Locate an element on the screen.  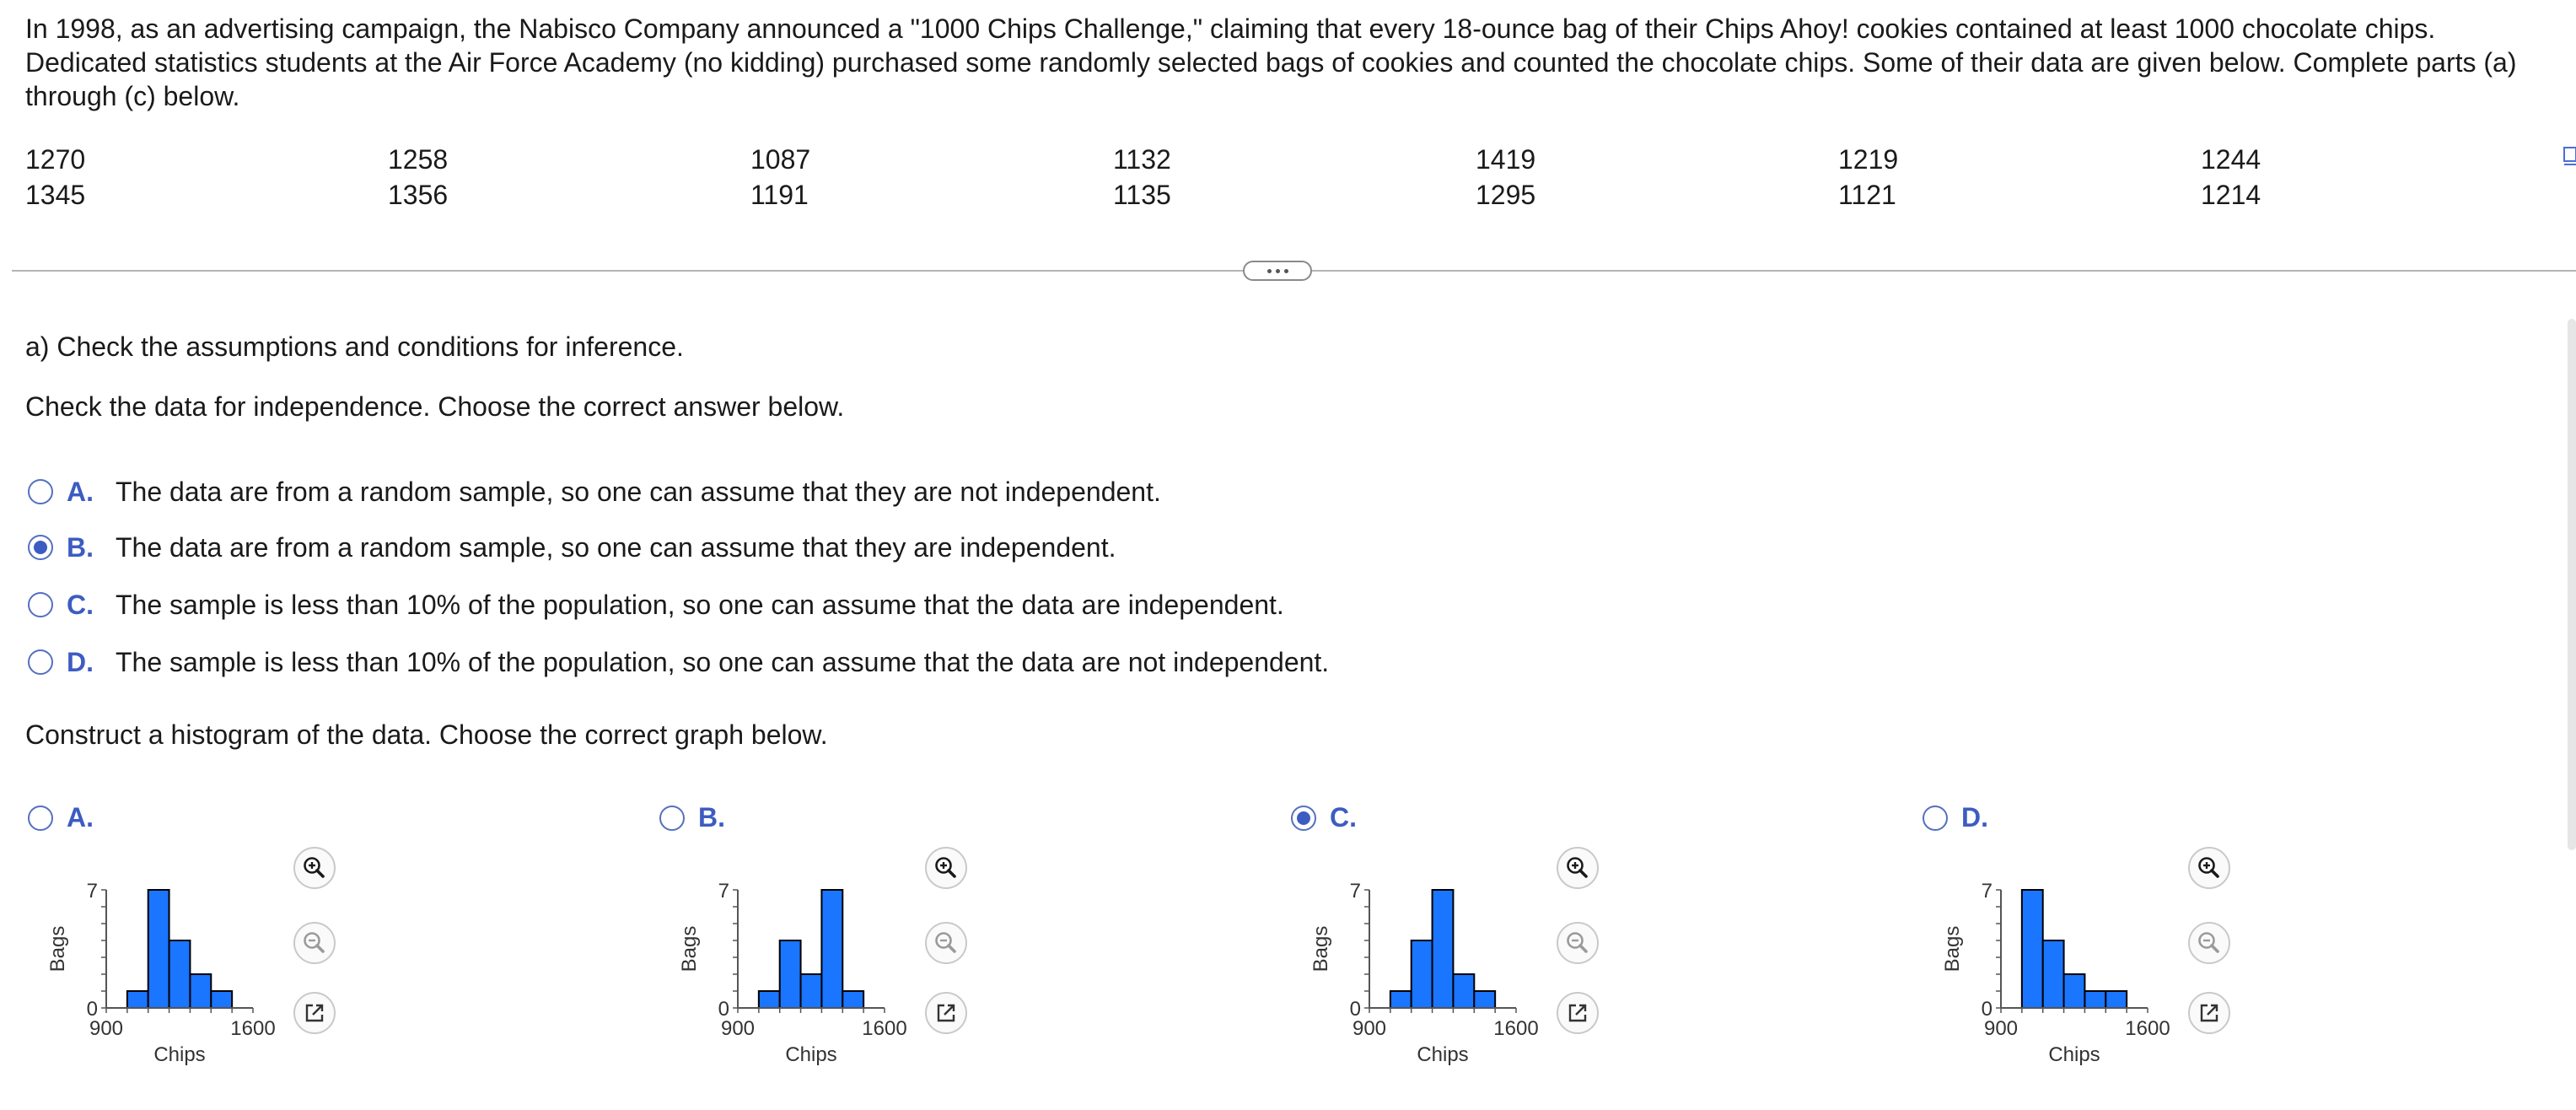
open-graph-button-a is located at coordinates (314, 1013).